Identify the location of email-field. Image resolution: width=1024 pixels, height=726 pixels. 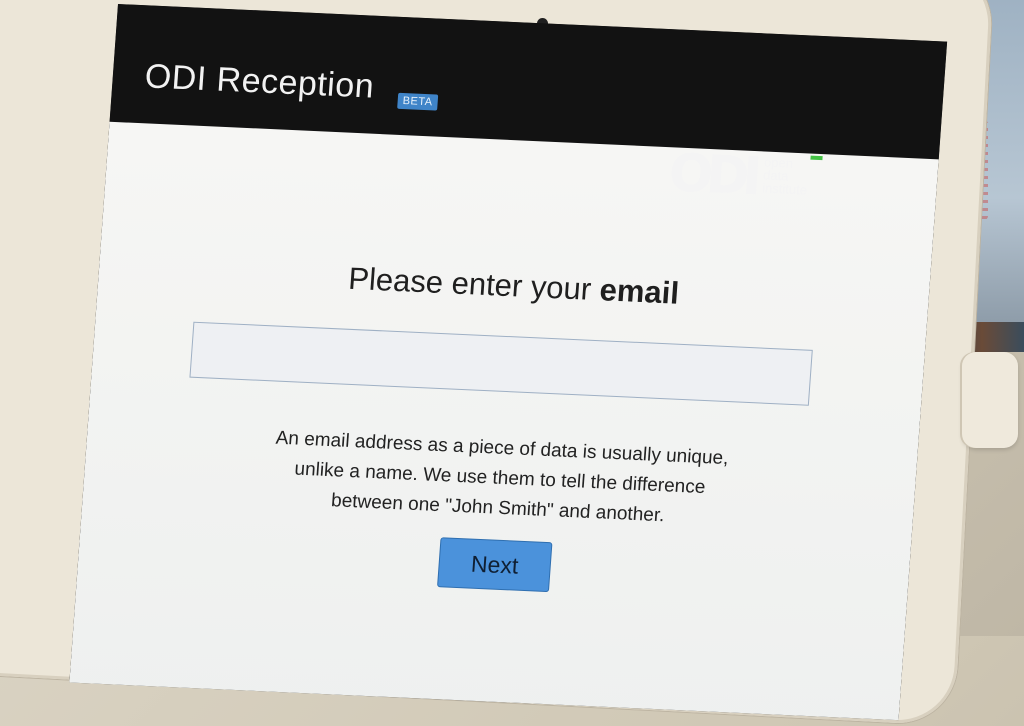
(501, 363).